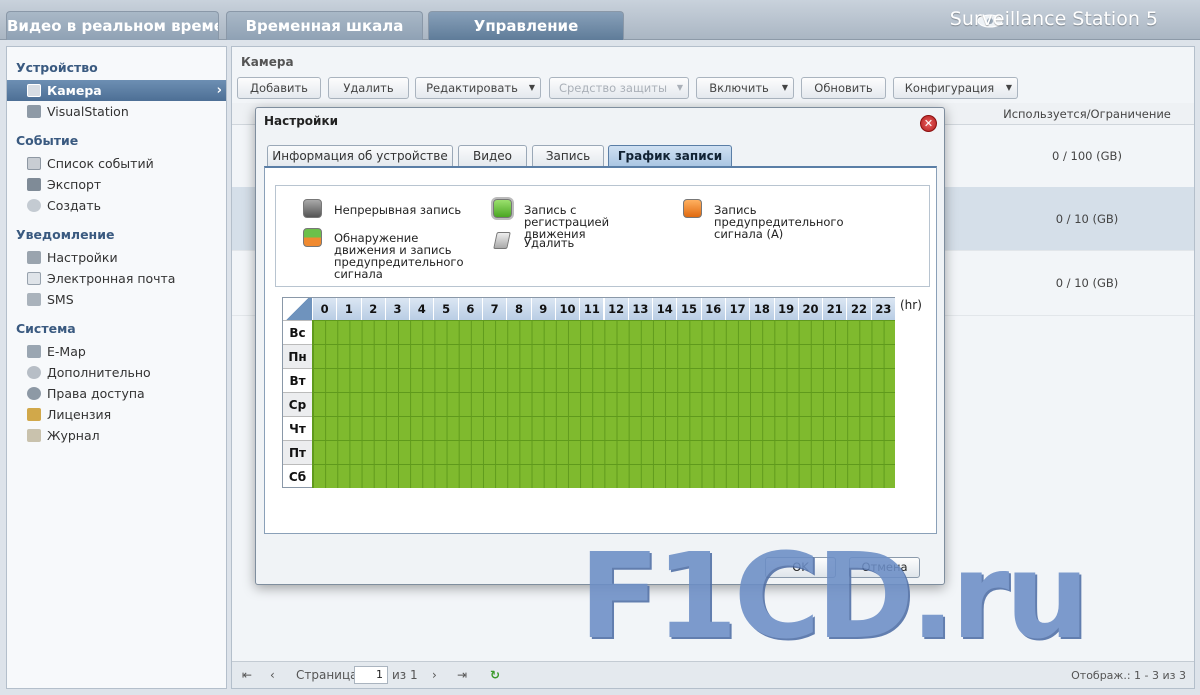 This screenshot has width=1200, height=695. I want to click on hour-label: 21, so click(834, 309).